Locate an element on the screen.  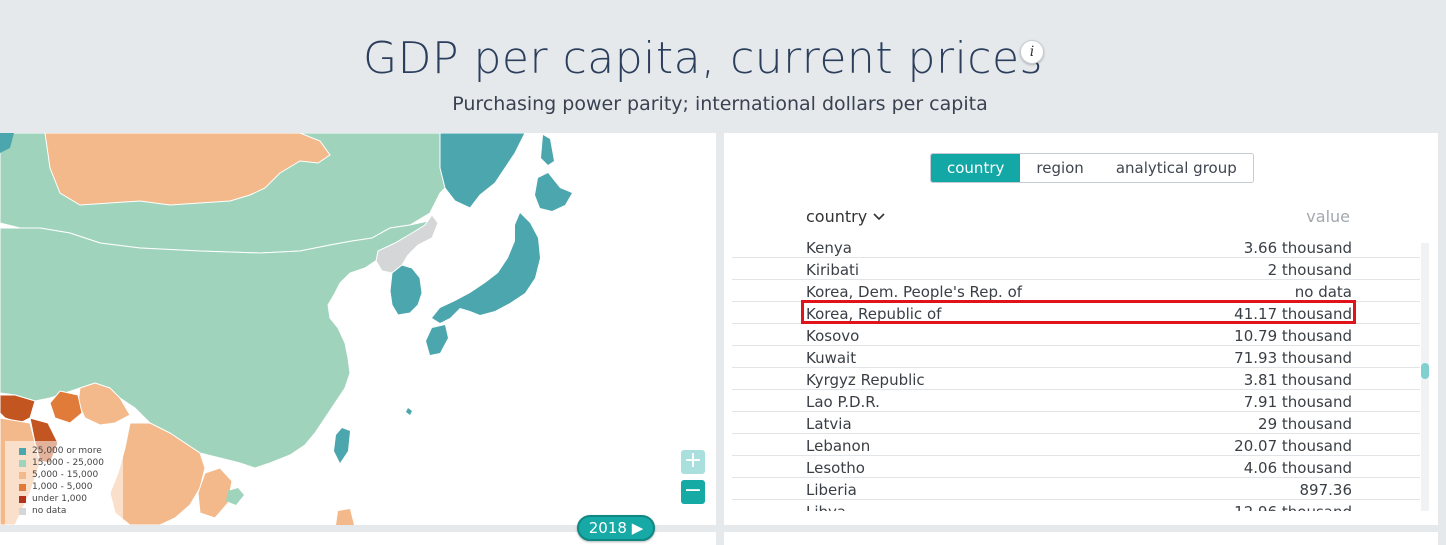
row-value: 7.91 thousand is located at coordinates (1297, 402).